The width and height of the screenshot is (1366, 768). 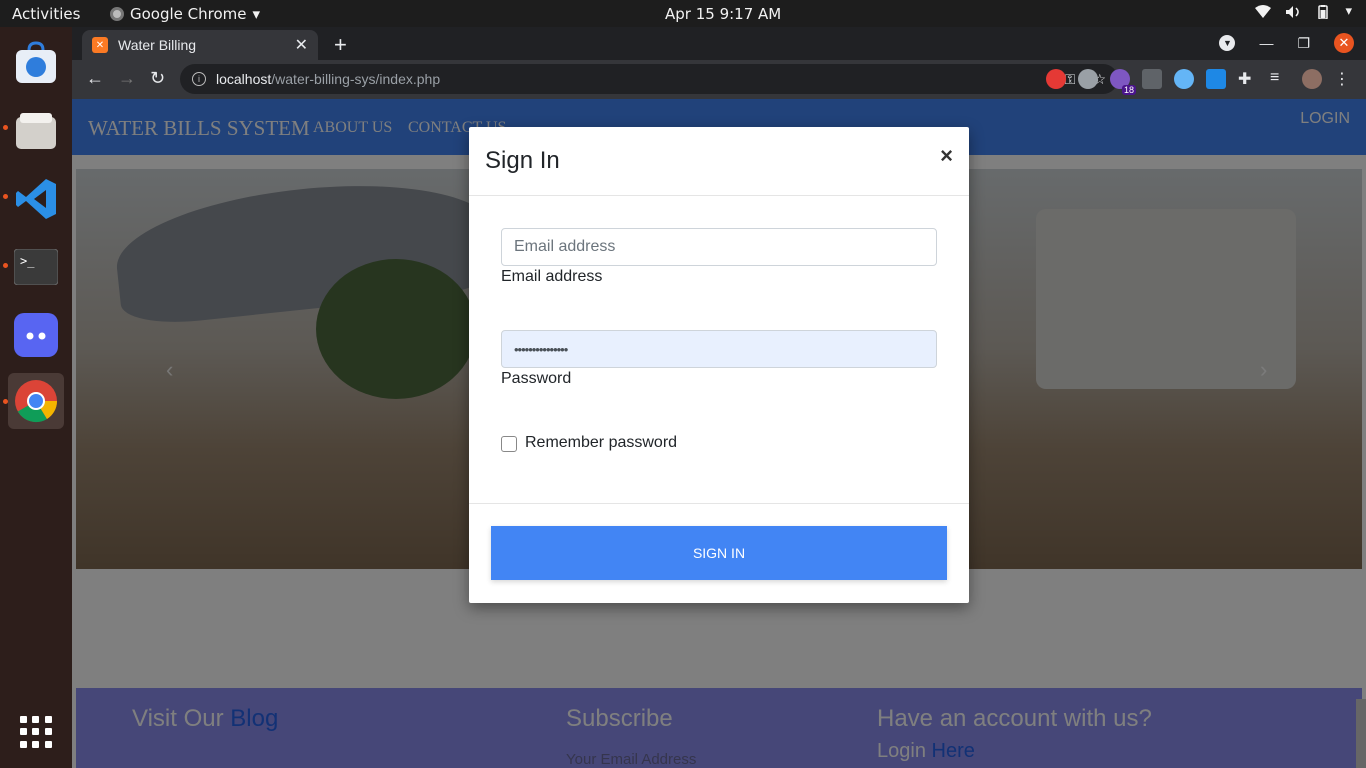 I want to click on tab-title: Water Billing, so click(x=157, y=45).